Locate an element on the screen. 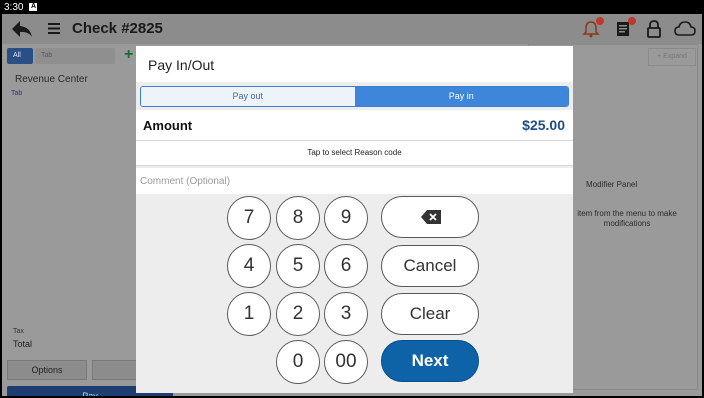  page-title: Check #2825 is located at coordinates (117, 28).